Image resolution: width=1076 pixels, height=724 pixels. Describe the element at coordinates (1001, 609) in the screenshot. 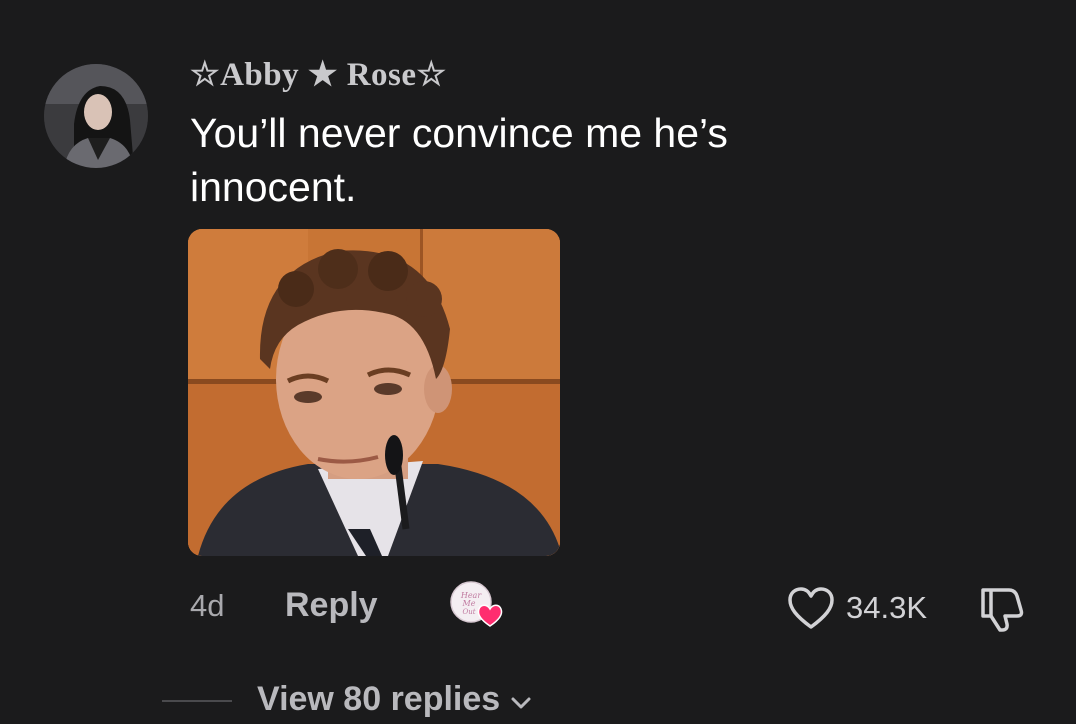

I see `thumbs-down-icon` at that location.